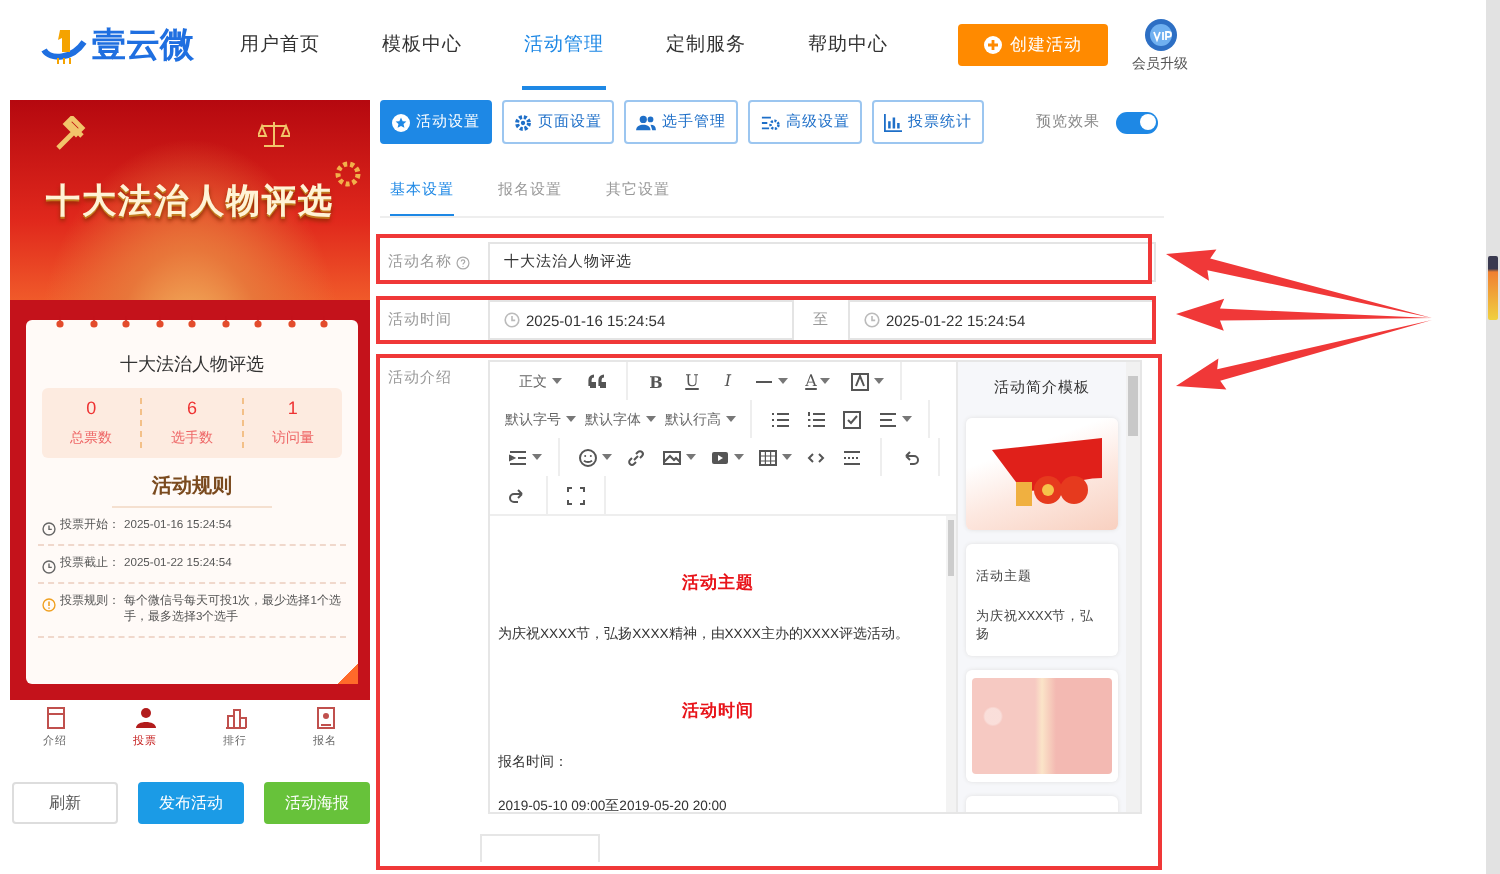 This screenshot has height=874, width=1500. What do you see at coordinates (848, 45) in the screenshot?
I see `nav-link: 帮助中心` at bounding box center [848, 45].